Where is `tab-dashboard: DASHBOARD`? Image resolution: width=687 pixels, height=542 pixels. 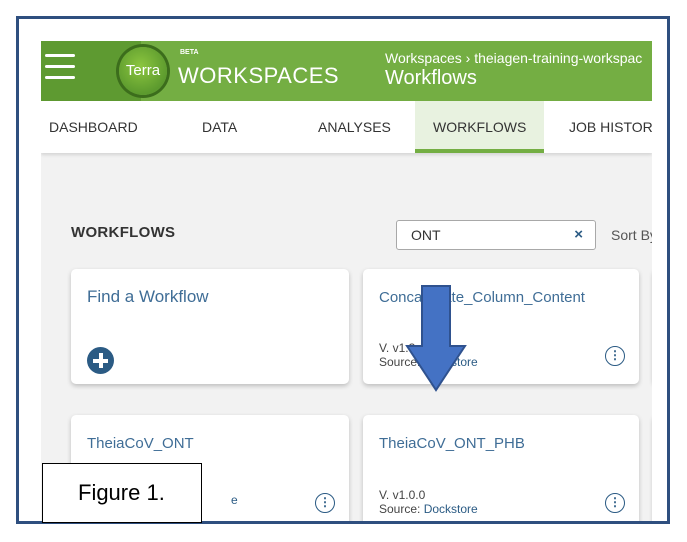
tab-dashboard: DASHBOARD is located at coordinates (98, 127).